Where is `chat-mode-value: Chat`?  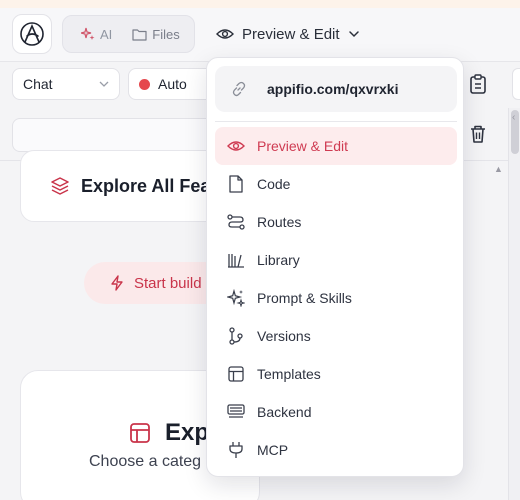
chat-mode-value: Chat is located at coordinates (38, 84).